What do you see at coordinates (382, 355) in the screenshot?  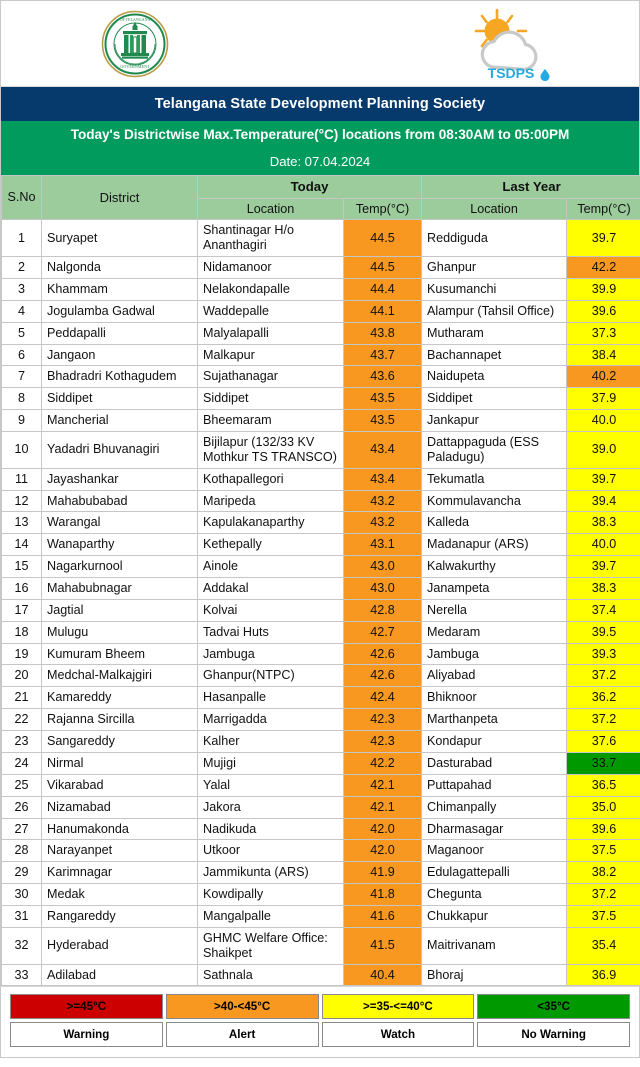 I see `row-temp: 43.7` at bounding box center [382, 355].